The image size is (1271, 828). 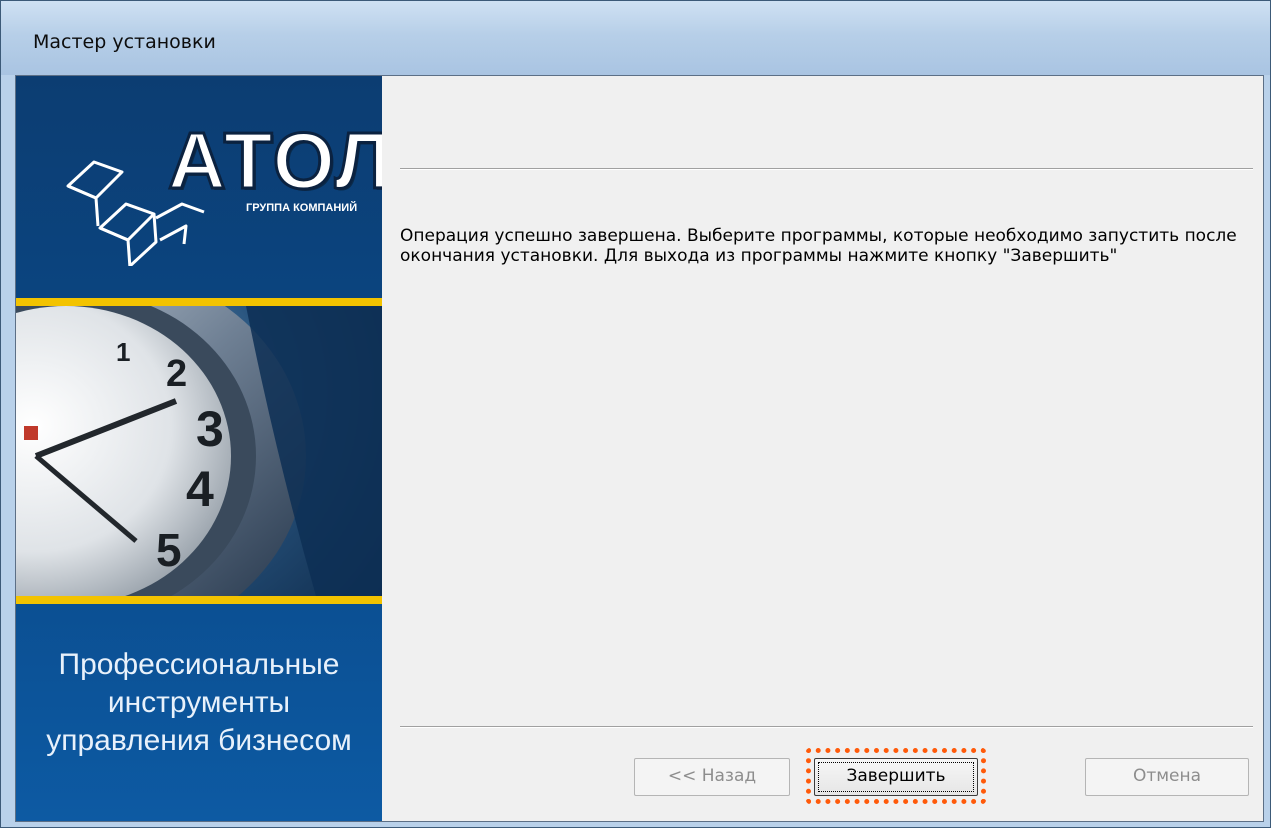 I want to click on atol-logo: АТОЛ ГРУППА КОМПАНИЙ, so click(x=219, y=191).